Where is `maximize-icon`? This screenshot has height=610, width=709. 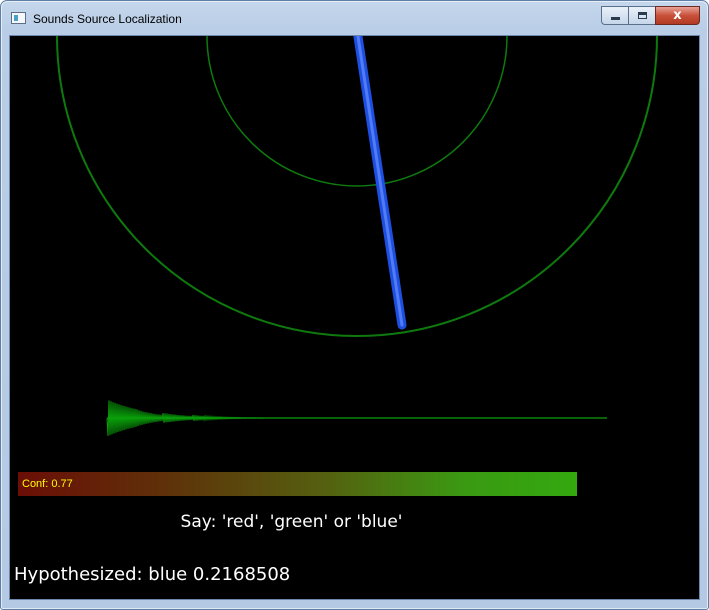 maximize-icon is located at coordinates (642, 15).